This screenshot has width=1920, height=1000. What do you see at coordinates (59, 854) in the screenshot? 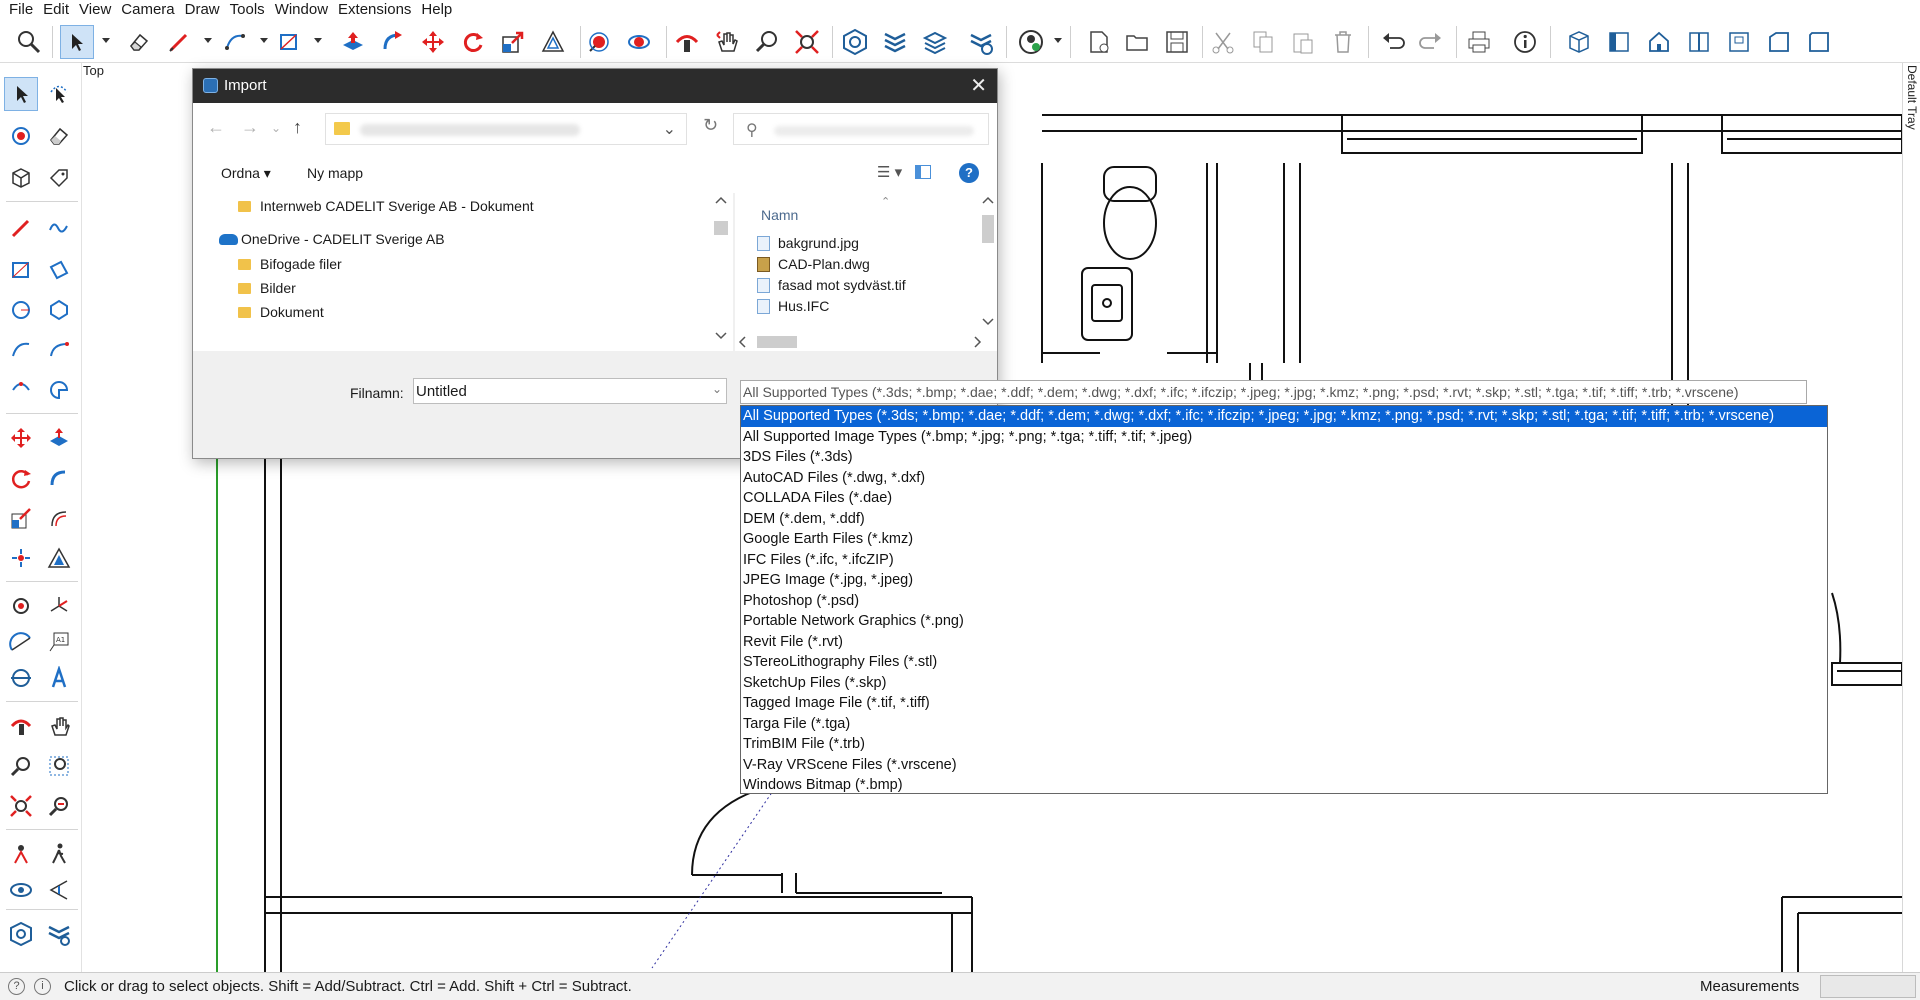
I see `walk-icon` at bounding box center [59, 854].